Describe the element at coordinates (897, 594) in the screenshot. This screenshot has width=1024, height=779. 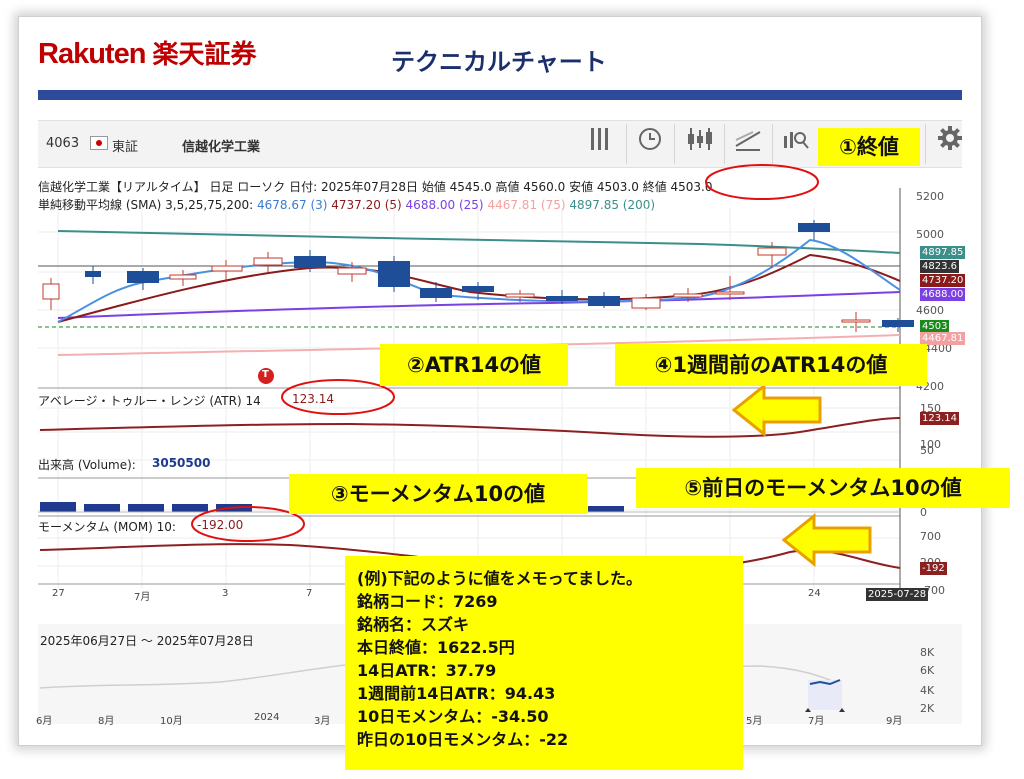
I see `date-tag: 2025-07-28` at that location.